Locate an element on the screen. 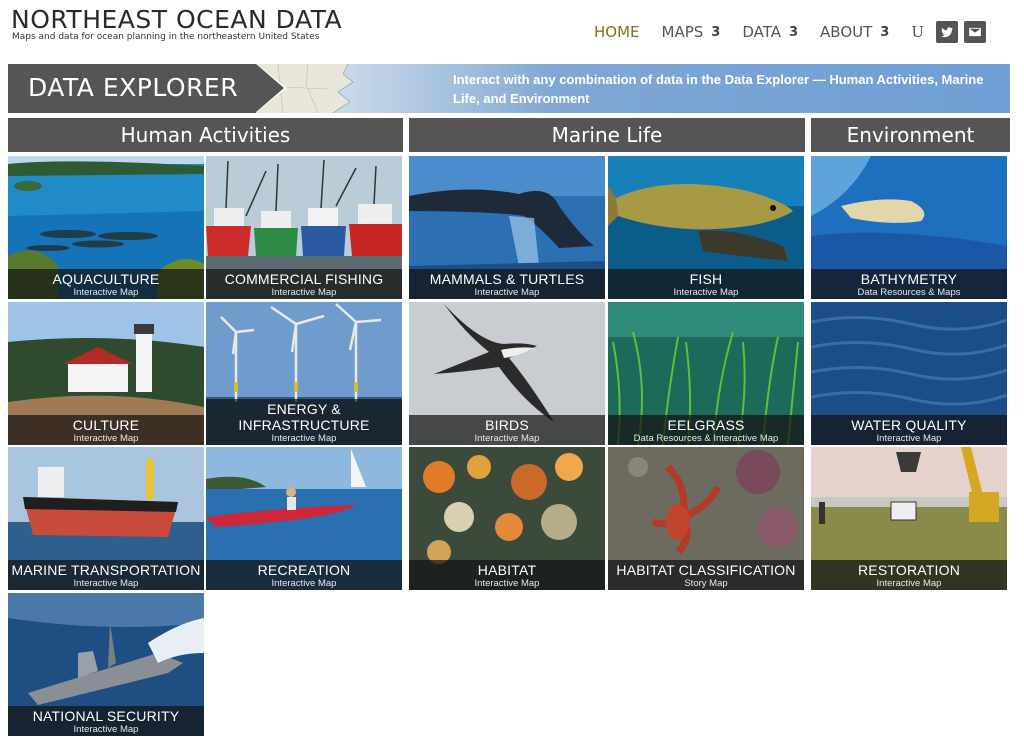 This screenshot has height=748, width=1024. coastline-map-graphic is located at coordinates (306, 88).